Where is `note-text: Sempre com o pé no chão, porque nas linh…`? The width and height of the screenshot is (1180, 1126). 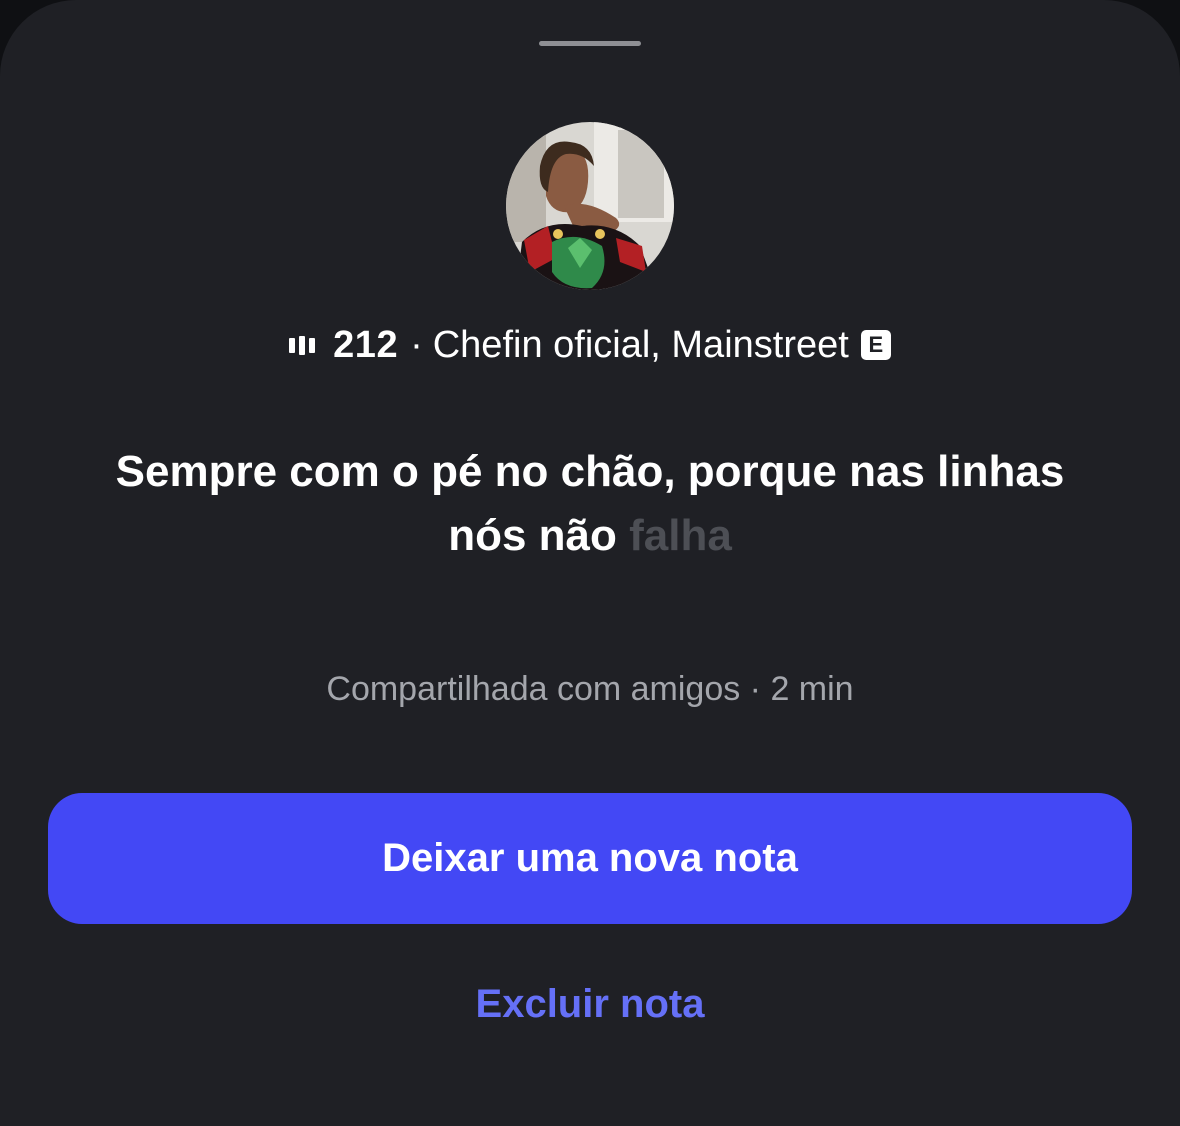 note-text: Sempre com o pé no chão, porque nas linh… is located at coordinates (590, 504).